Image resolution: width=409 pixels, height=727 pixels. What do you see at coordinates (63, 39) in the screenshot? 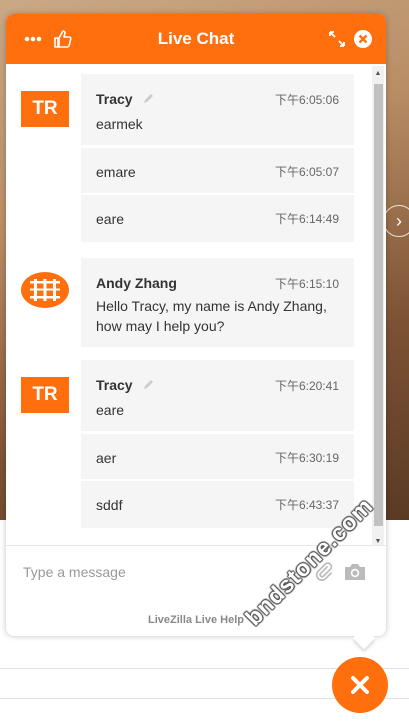
I see `thumbs-up-icon` at bounding box center [63, 39].